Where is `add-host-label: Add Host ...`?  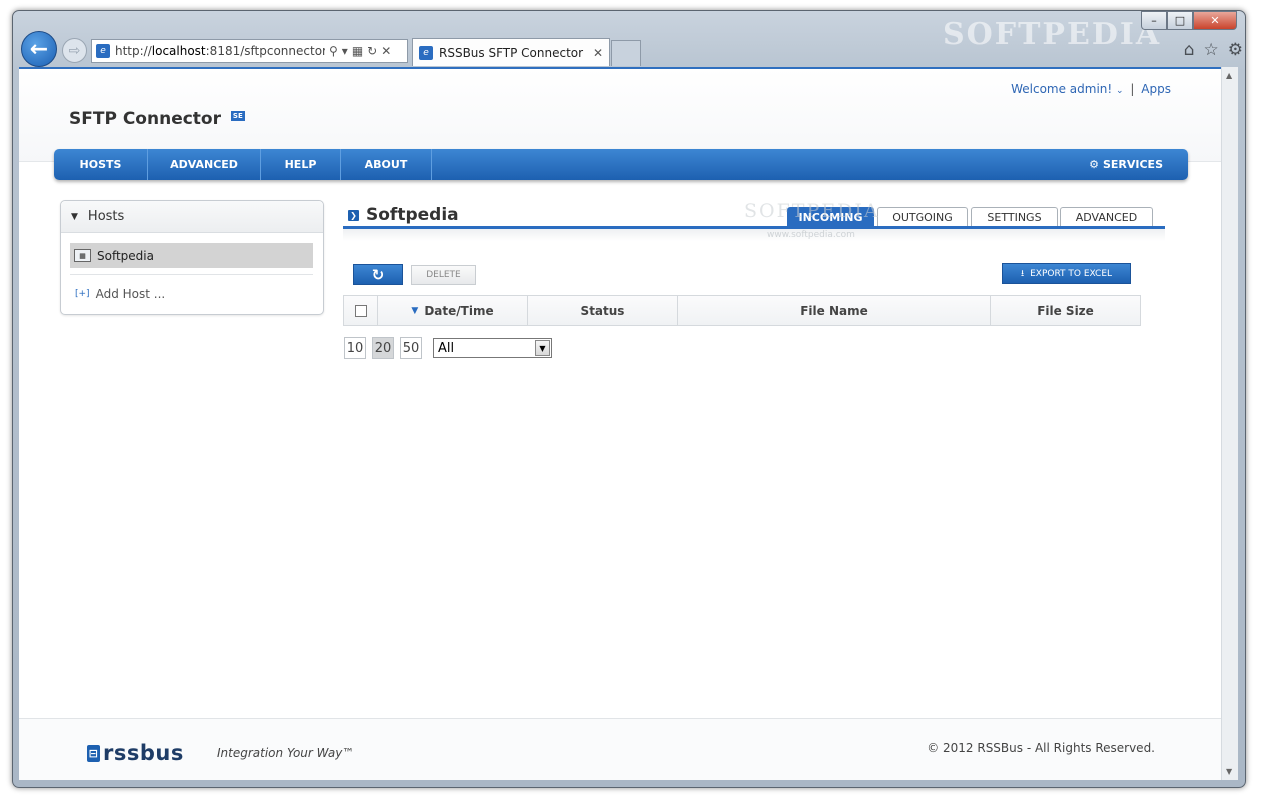 add-host-label: Add Host ... is located at coordinates (130, 294).